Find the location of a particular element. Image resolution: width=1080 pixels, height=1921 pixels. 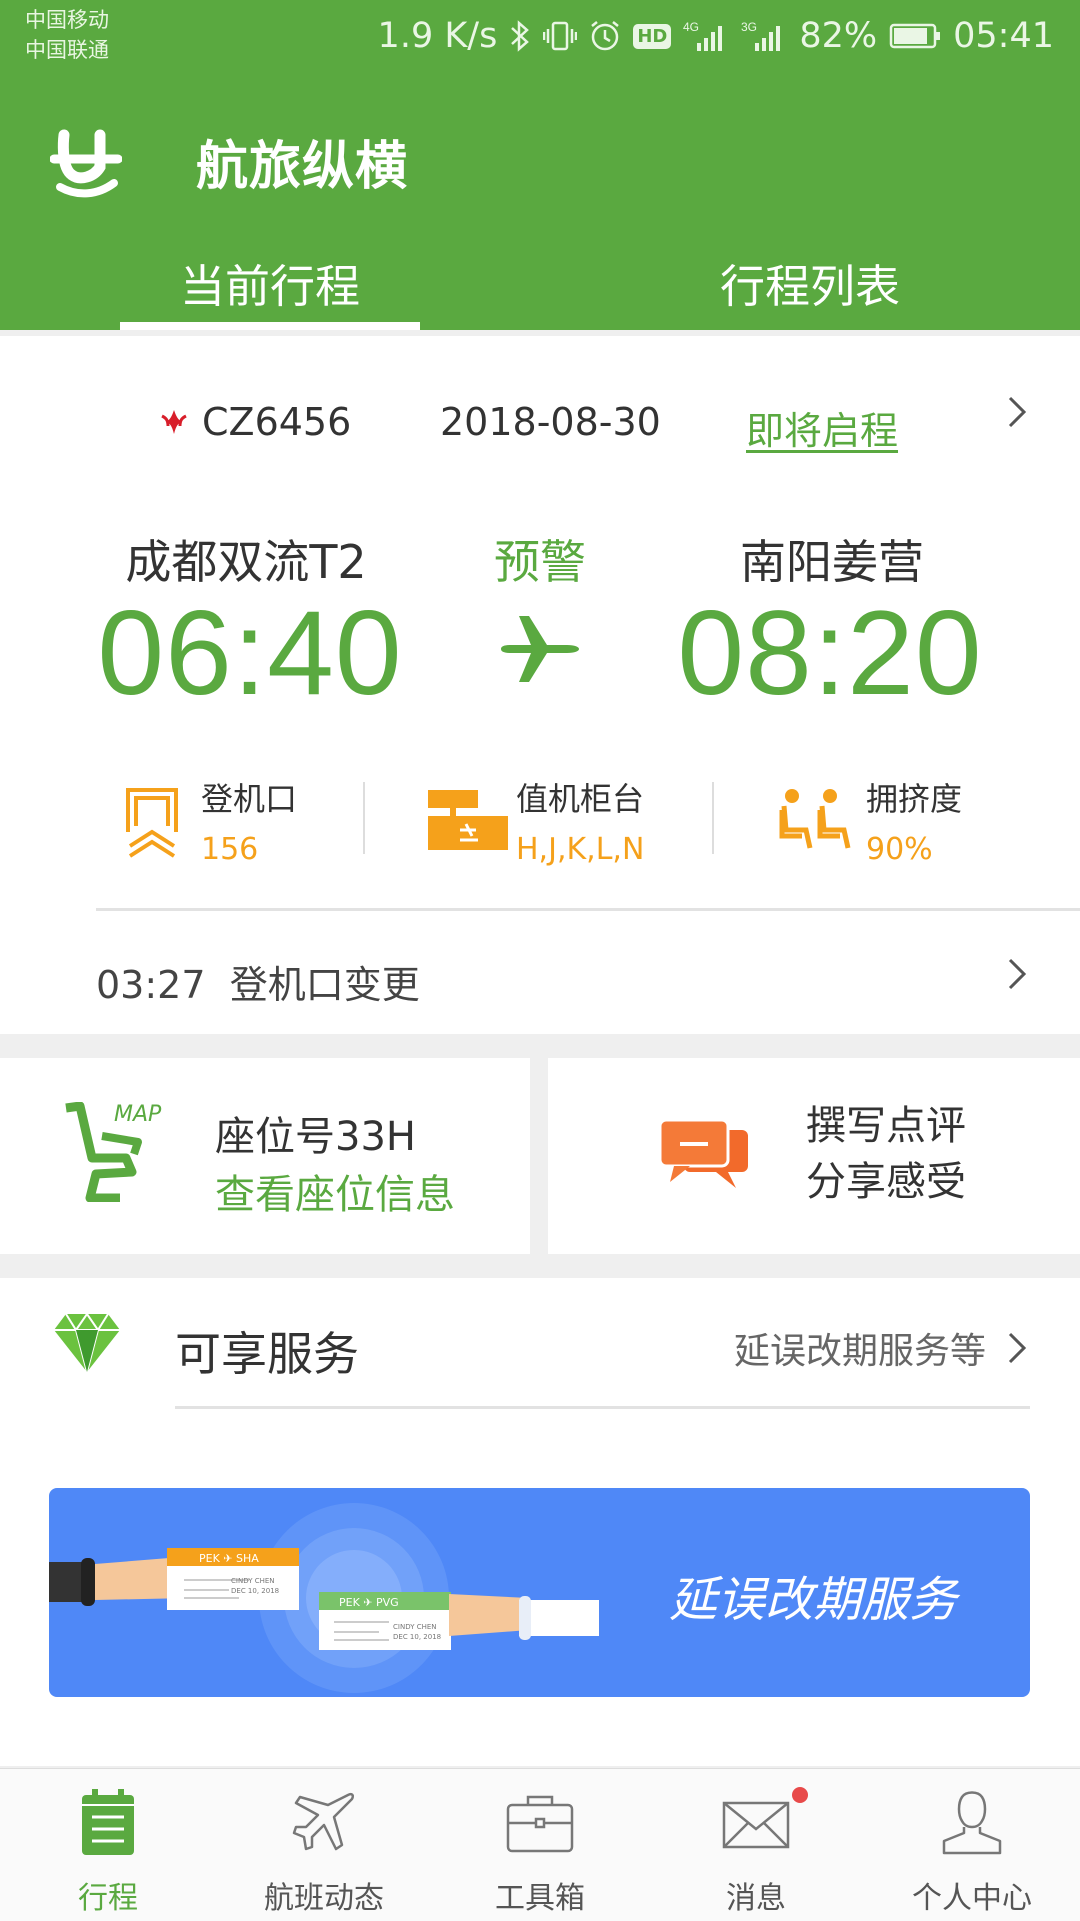

crowd-seats-icon is located at coordinates (818, 819).